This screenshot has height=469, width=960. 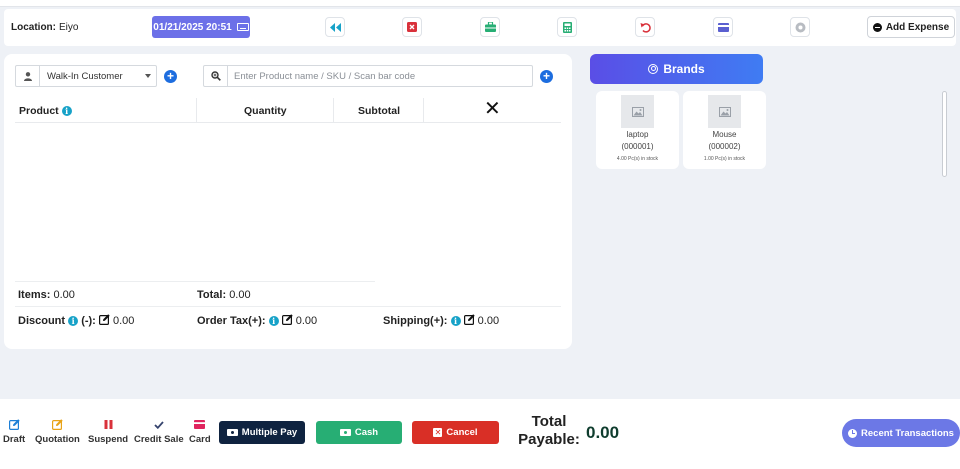 What do you see at coordinates (469, 319) in the screenshot?
I see `edit-shipping-icon` at bounding box center [469, 319].